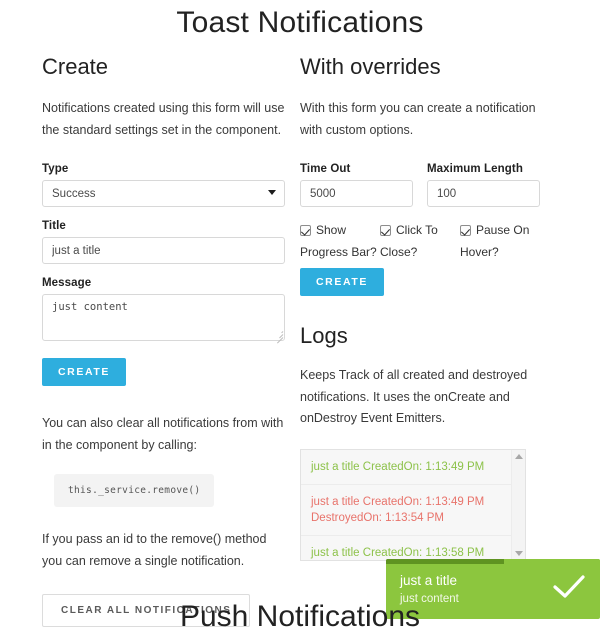 The height and width of the screenshot is (628, 600). Describe the element at coordinates (331, 230) in the screenshot. I see `checkbox-progress-bar-label-line1: Show` at that location.